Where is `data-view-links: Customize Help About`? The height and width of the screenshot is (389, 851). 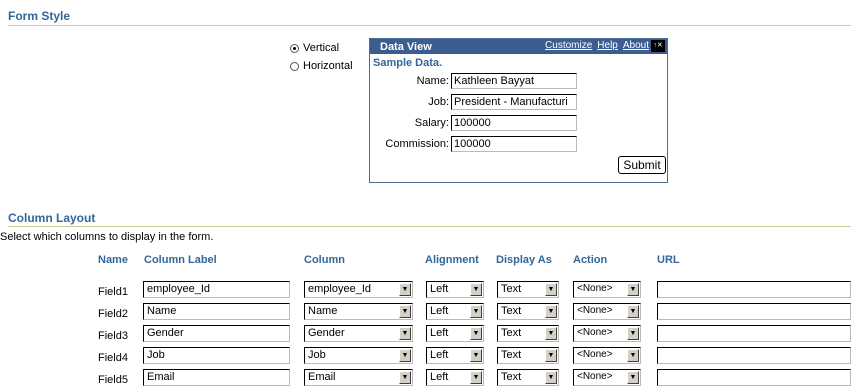 data-view-links: Customize Help About is located at coordinates (597, 45).